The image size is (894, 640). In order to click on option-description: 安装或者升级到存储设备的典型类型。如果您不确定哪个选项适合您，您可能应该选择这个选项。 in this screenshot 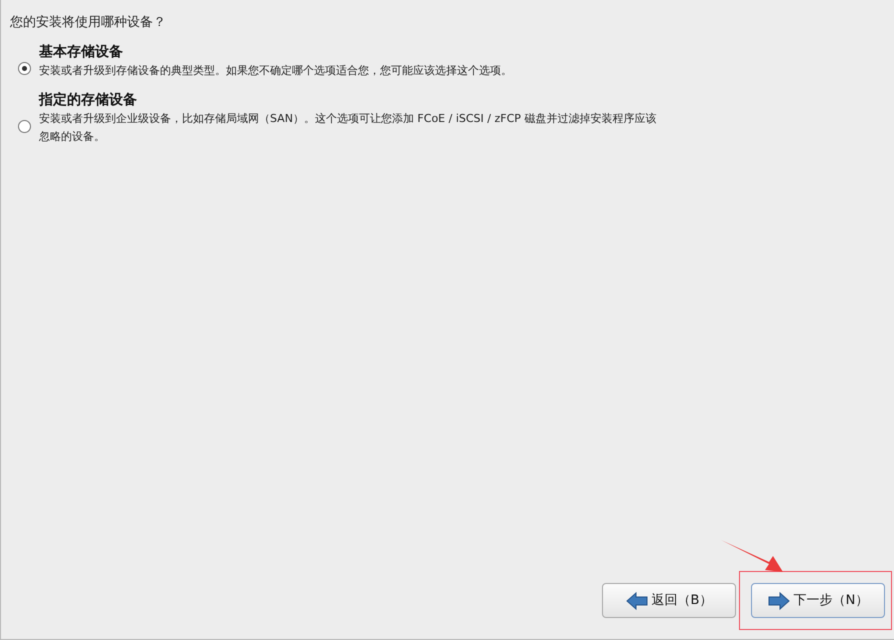, I will do `click(275, 71)`.